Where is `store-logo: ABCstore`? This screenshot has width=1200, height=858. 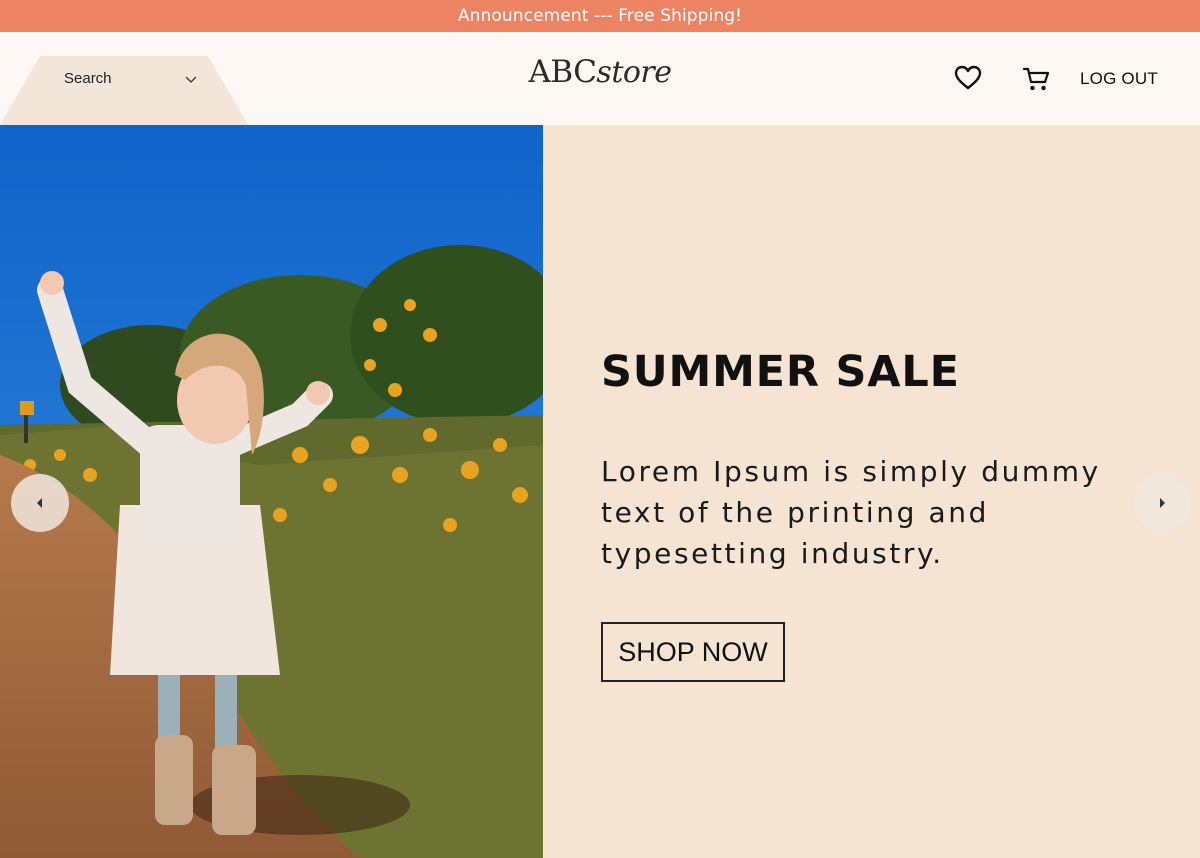
store-logo: ABCstore is located at coordinates (600, 72).